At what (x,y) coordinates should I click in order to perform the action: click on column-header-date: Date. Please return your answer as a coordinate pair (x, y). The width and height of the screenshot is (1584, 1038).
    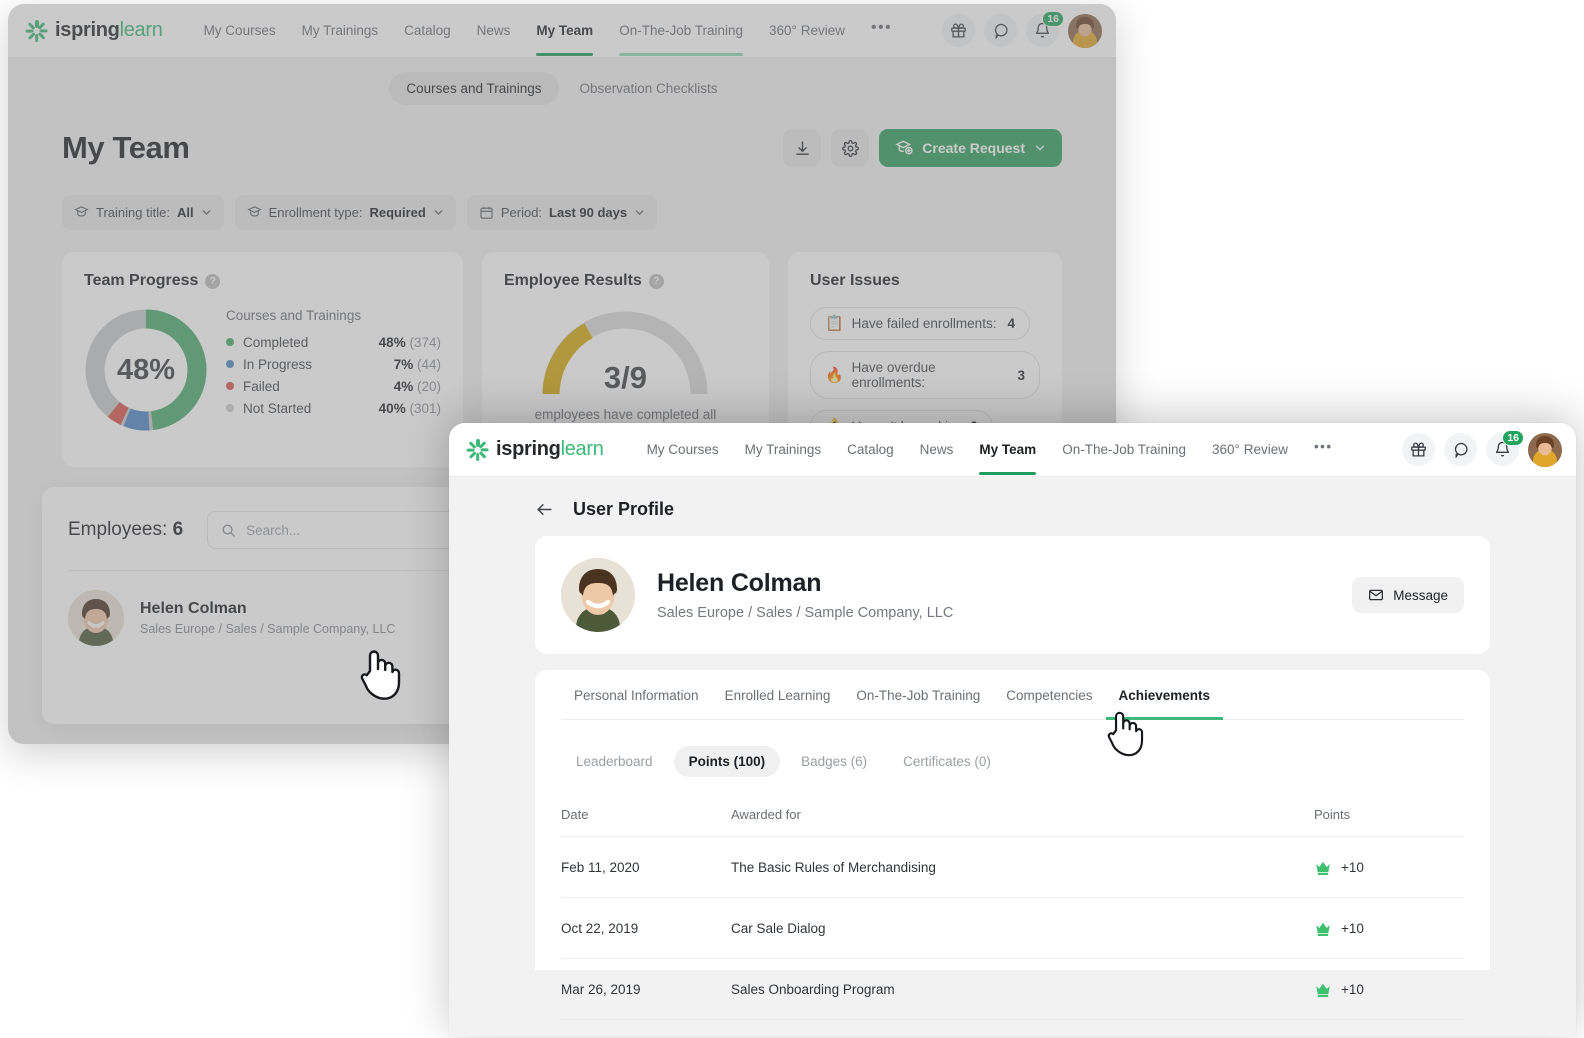
    Looking at the image, I should click on (646, 819).